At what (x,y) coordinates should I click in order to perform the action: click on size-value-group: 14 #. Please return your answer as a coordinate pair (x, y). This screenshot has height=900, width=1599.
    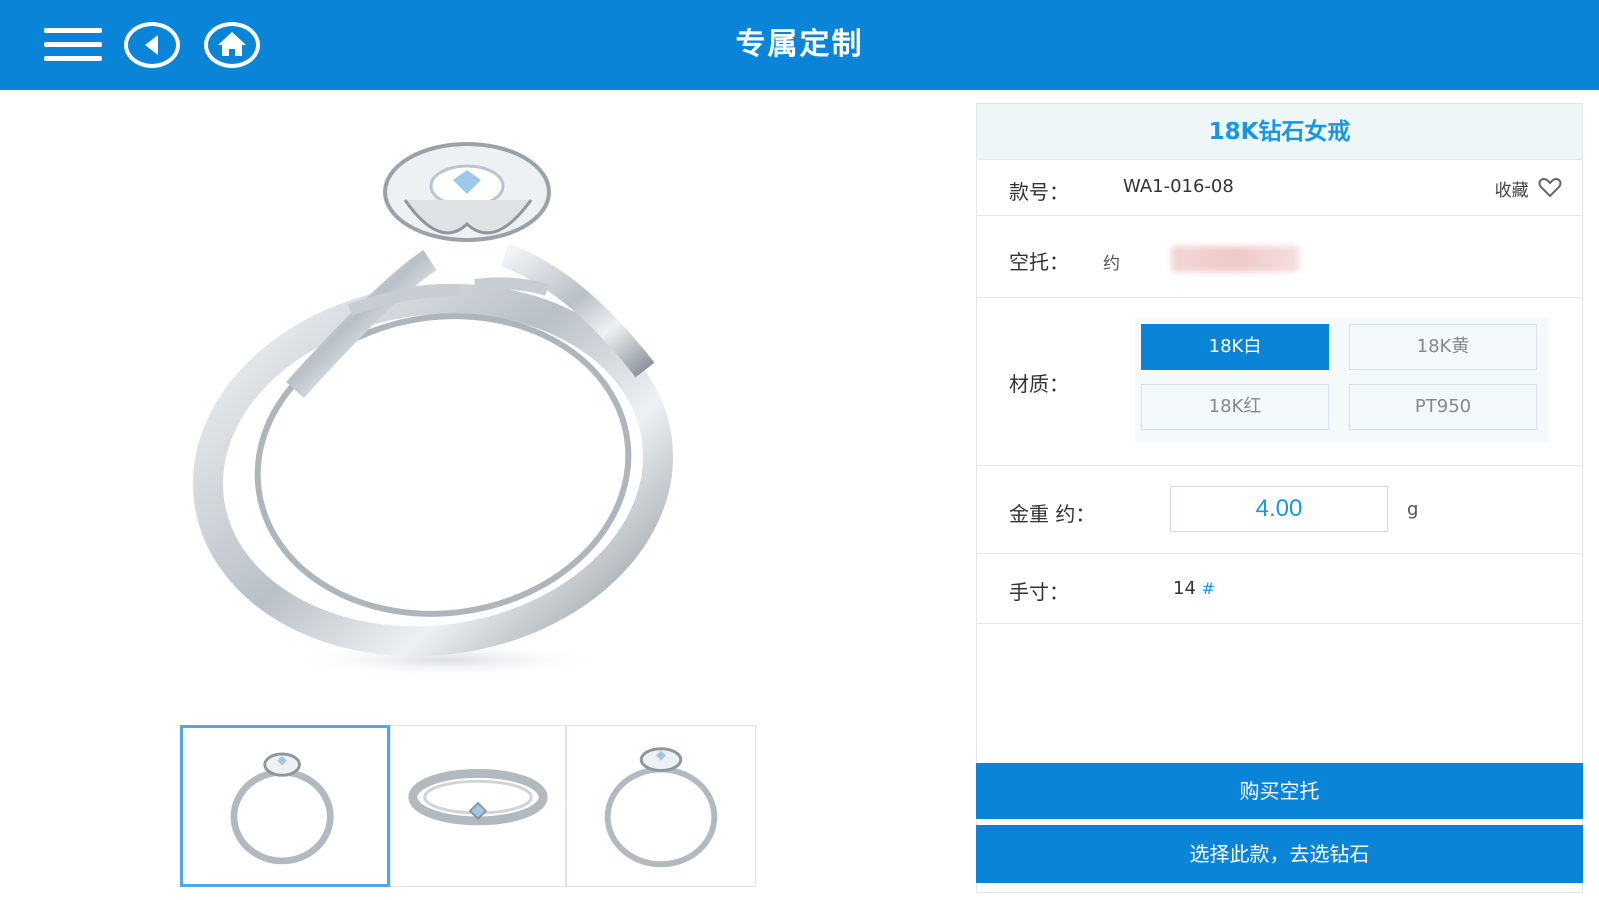
    Looking at the image, I should click on (1194, 588).